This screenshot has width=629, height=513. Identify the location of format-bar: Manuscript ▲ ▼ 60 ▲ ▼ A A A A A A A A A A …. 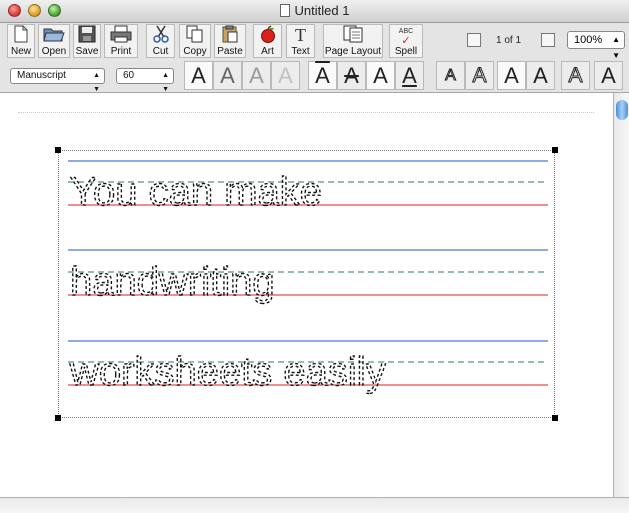
(314, 76).